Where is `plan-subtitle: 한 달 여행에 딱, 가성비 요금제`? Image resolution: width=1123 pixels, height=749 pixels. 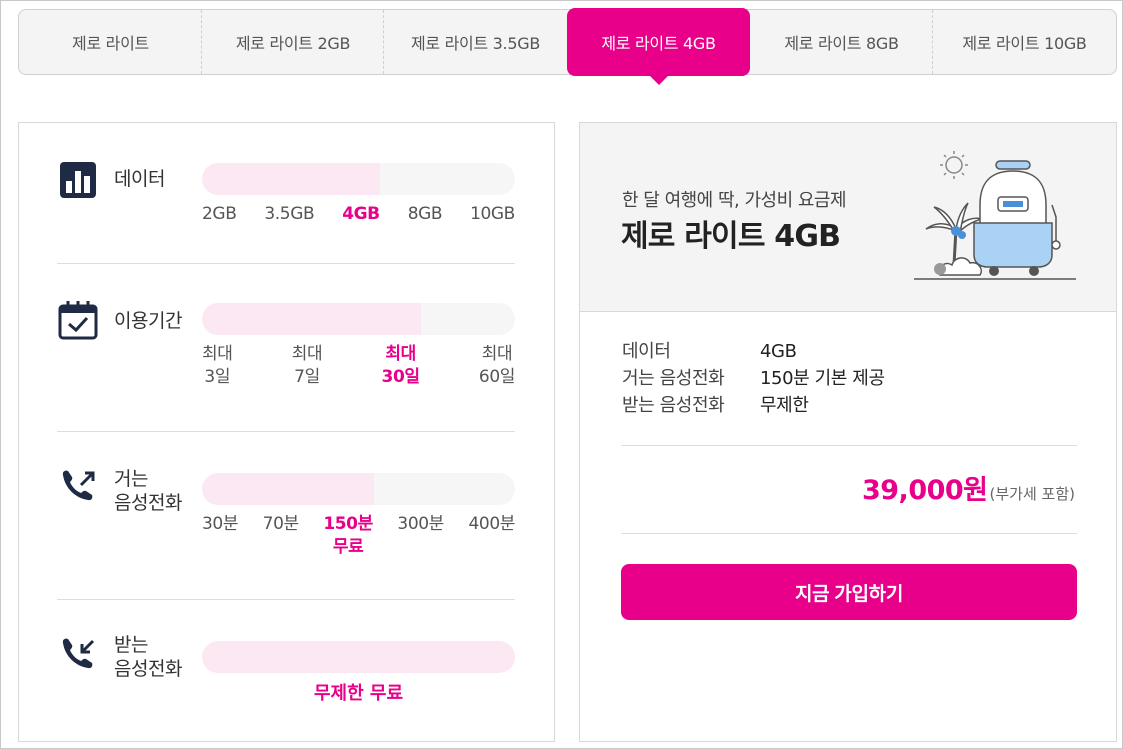
plan-subtitle: 한 달 여행에 딱, 가성비 요금제 is located at coordinates (734, 200).